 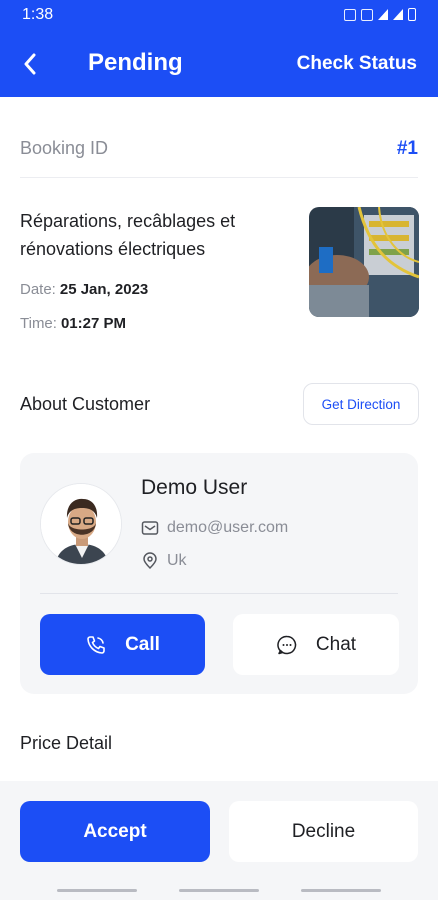 I want to click on location-pin-icon, so click(x=150, y=561).